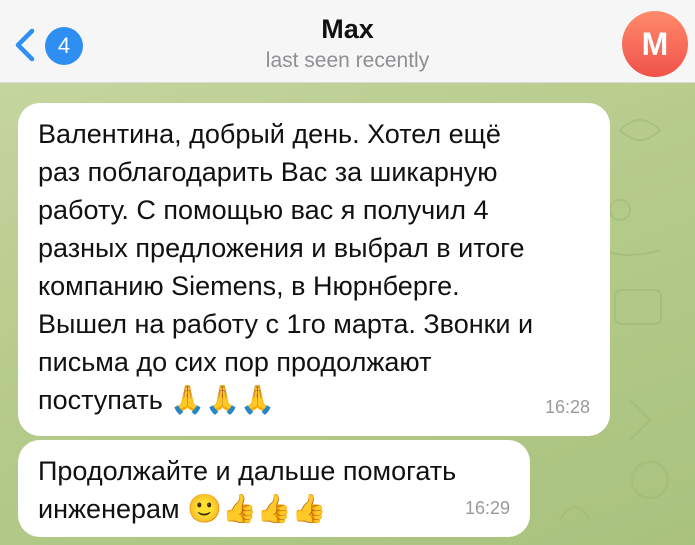  I want to click on message-emoji: 🙏🙏🙏, so click(222, 399).